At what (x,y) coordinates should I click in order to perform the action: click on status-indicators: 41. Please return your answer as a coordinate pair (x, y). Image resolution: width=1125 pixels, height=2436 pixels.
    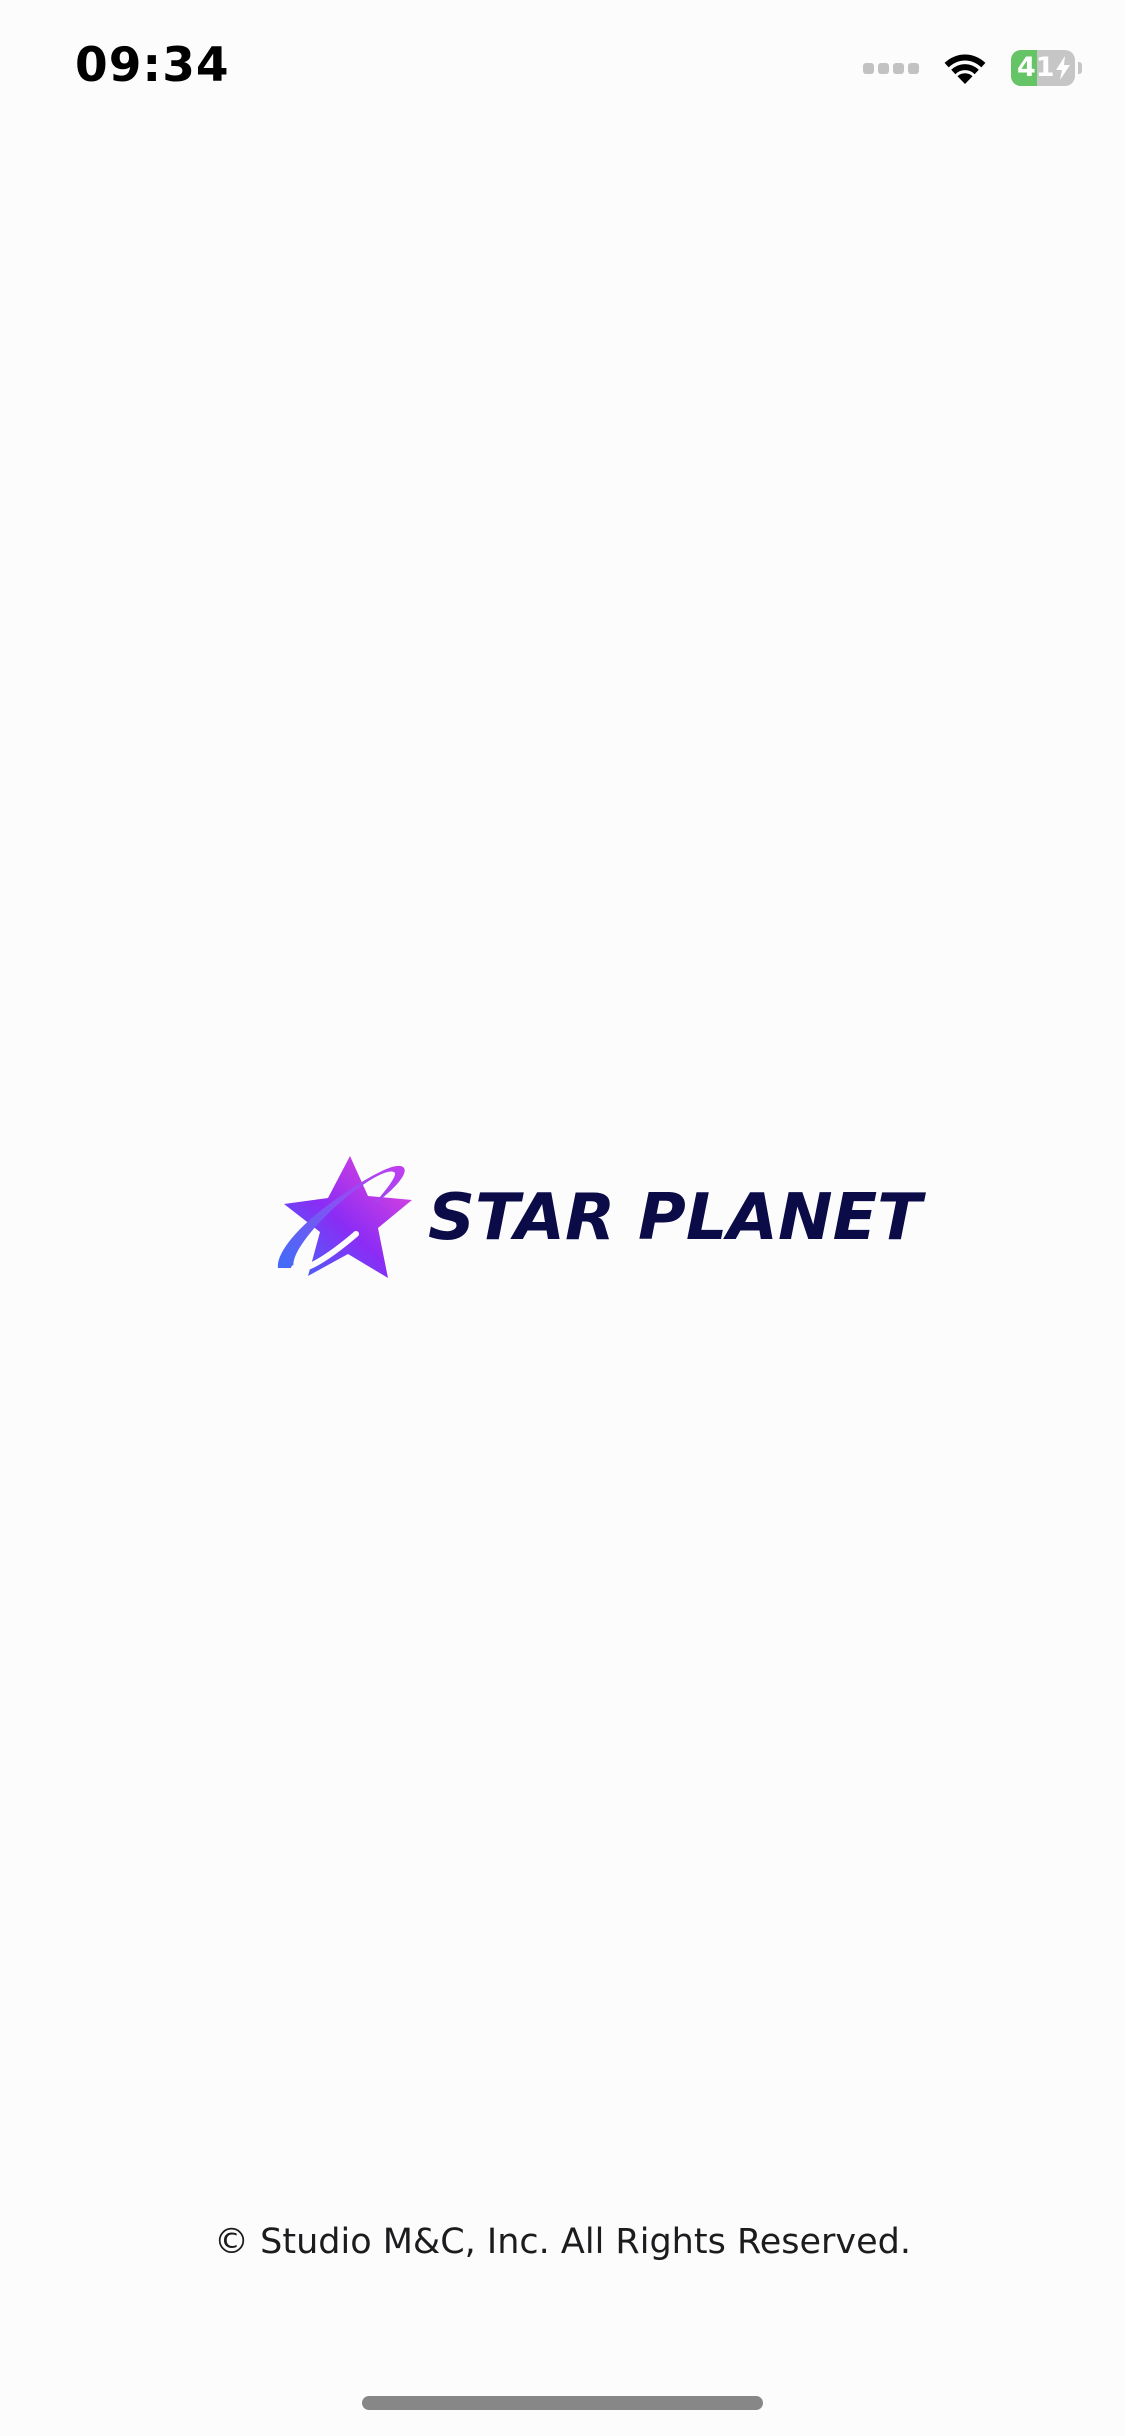
    Looking at the image, I should click on (972, 68).